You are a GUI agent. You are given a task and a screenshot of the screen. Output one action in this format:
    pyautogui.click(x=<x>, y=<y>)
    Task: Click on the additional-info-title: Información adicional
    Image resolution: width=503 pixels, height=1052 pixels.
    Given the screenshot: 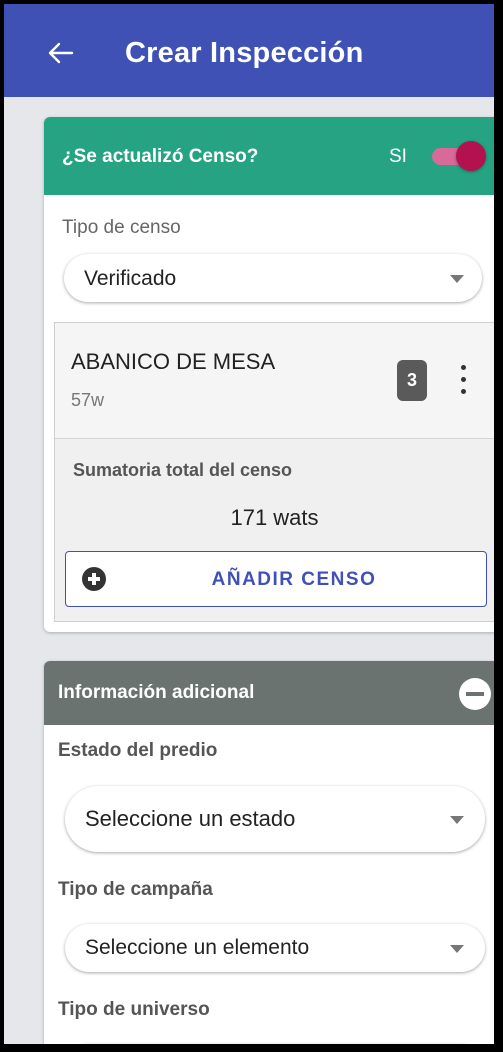 What is the action you would take?
    pyautogui.click(x=156, y=692)
    